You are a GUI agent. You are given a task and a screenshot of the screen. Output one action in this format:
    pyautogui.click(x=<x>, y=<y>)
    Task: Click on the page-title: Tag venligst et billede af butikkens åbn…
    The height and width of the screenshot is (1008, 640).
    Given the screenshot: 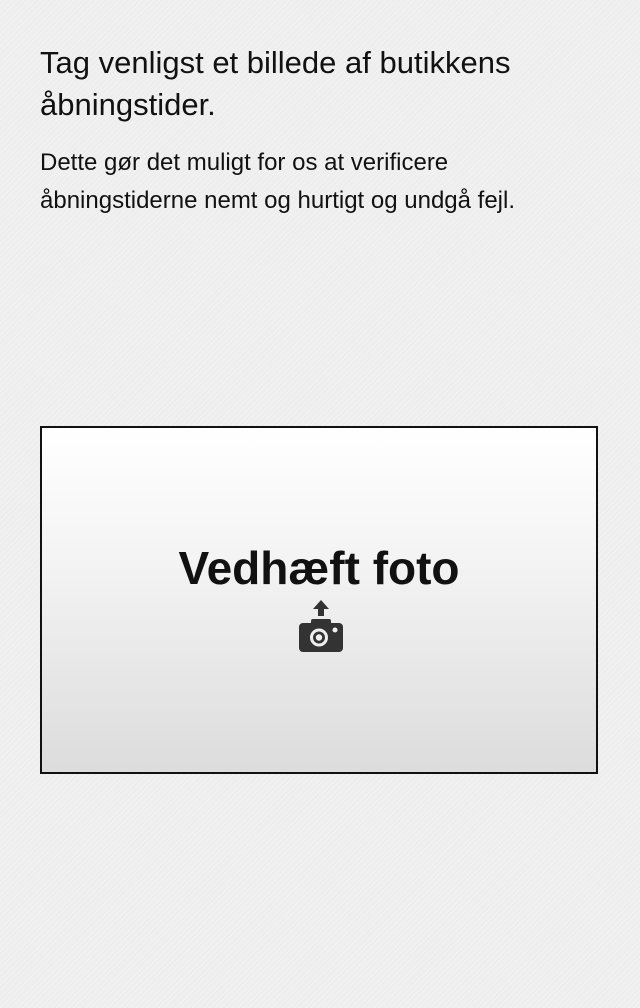 What is the action you would take?
    pyautogui.click(x=275, y=83)
    